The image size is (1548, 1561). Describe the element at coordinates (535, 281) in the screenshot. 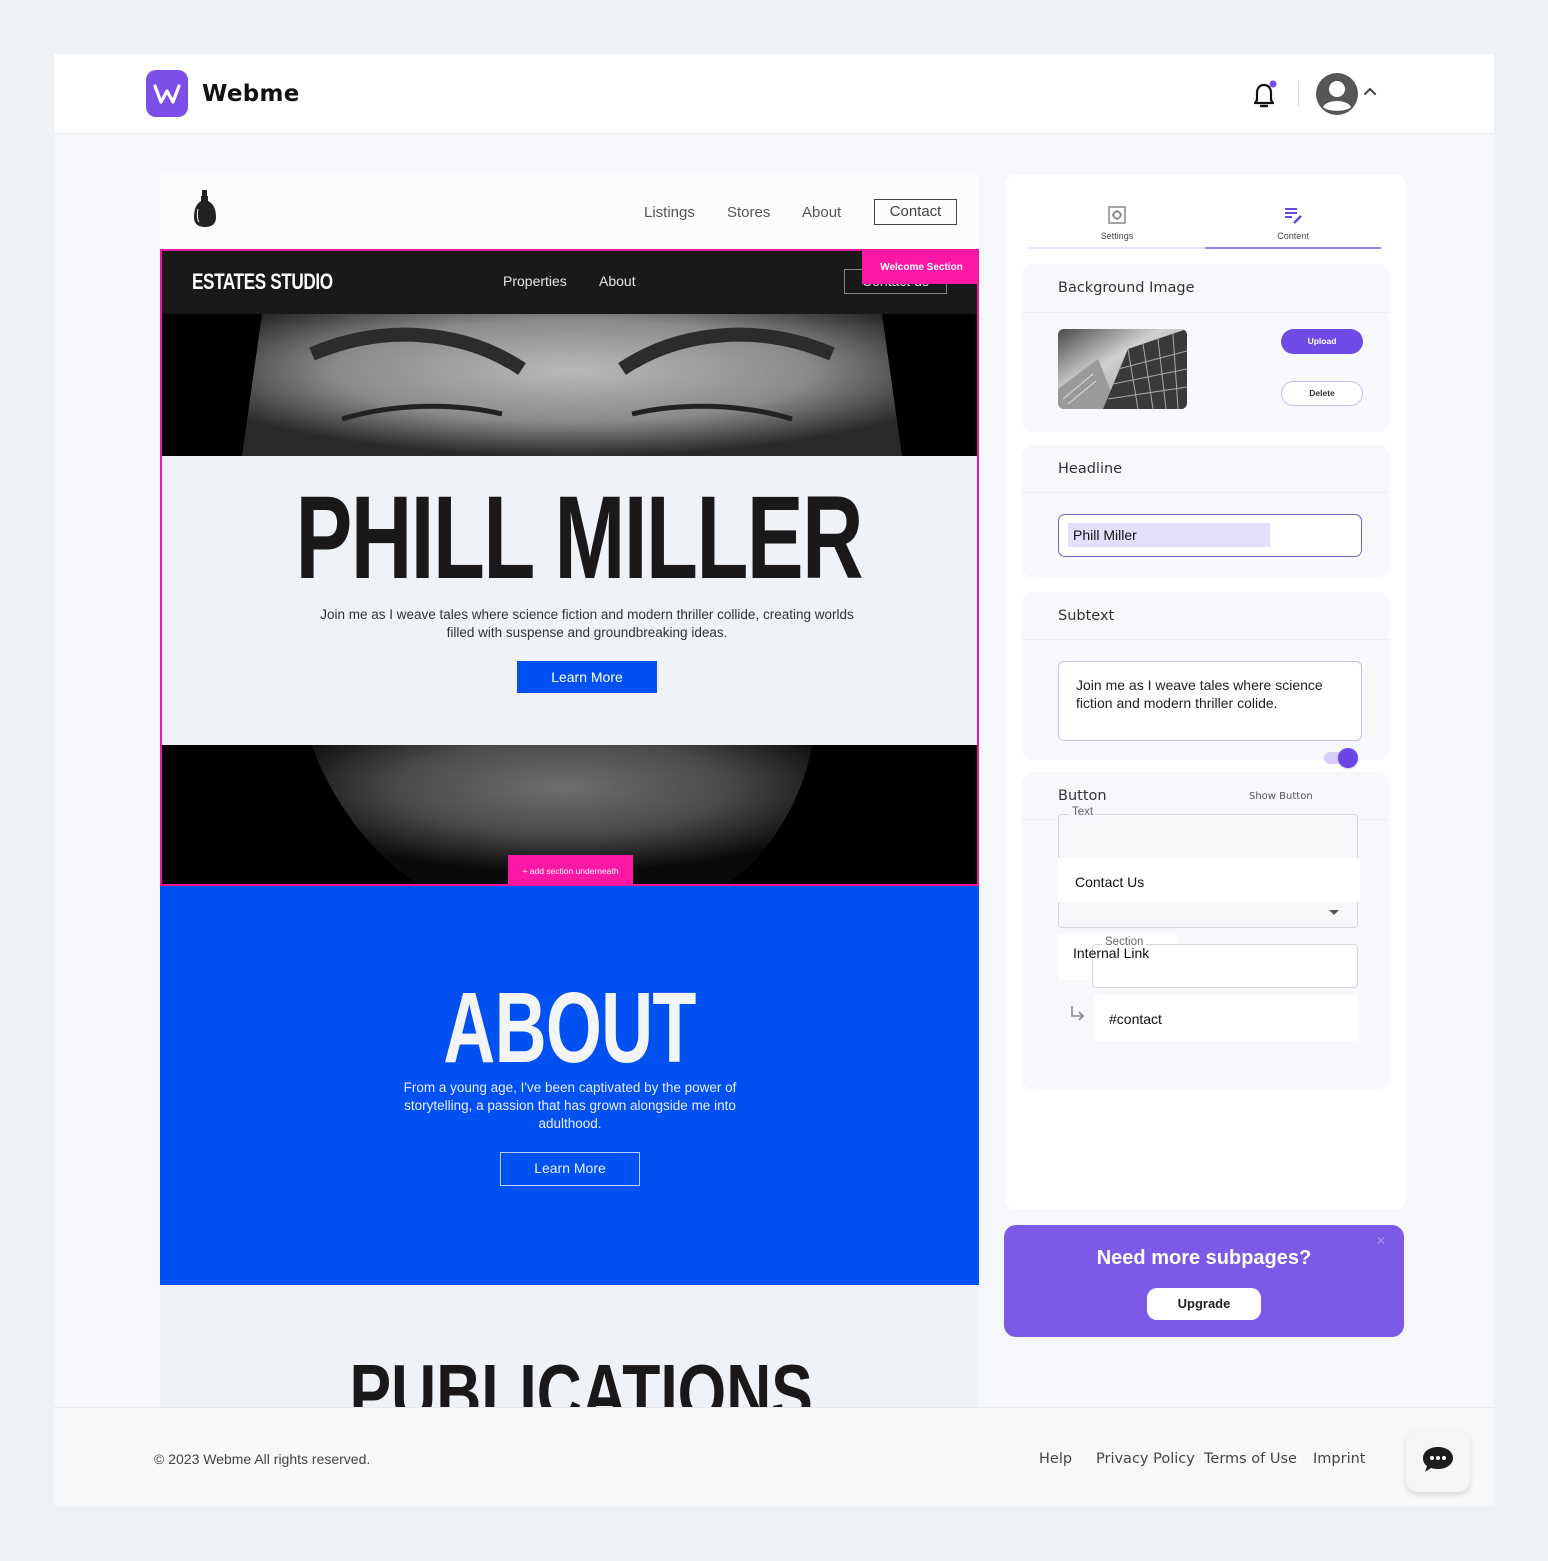

I see `welcome-nav-properties: Properties` at that location.